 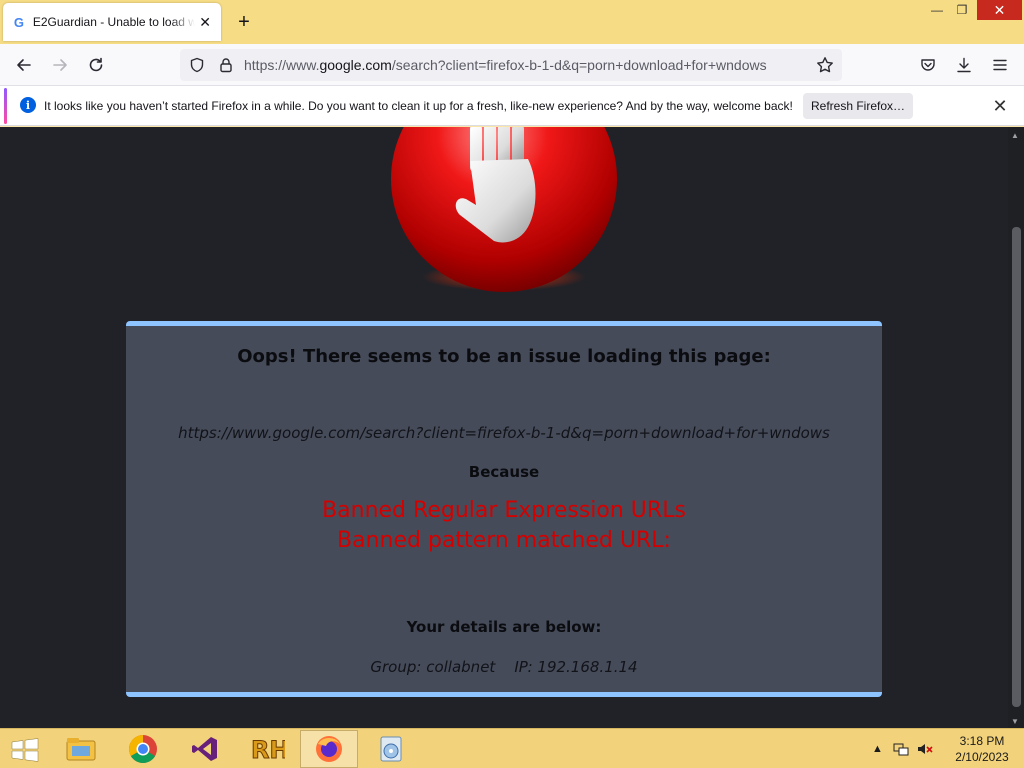 I want to click on new-tab-button: +, so click(x=244, y=22).